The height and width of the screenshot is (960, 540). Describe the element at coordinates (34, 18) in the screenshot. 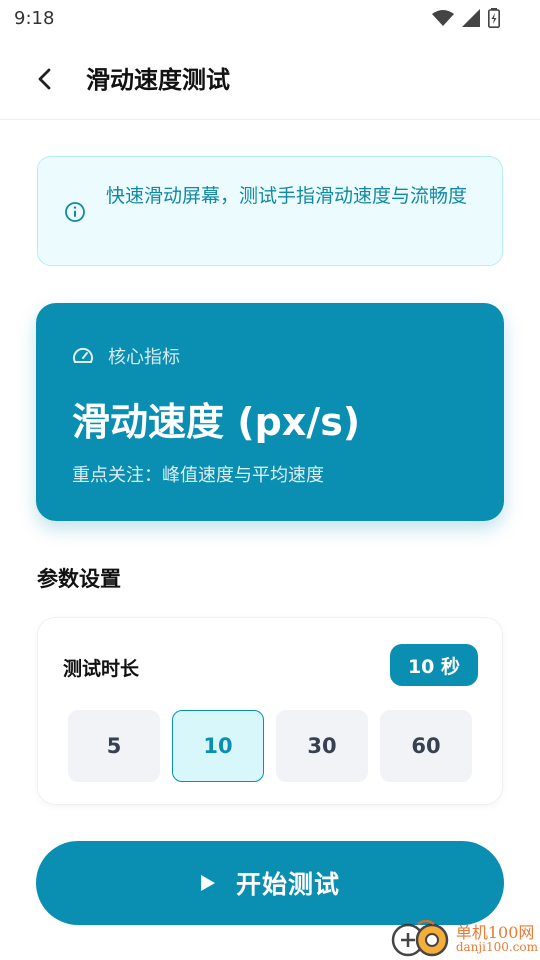

I see `status-time: 9:18` at that location.